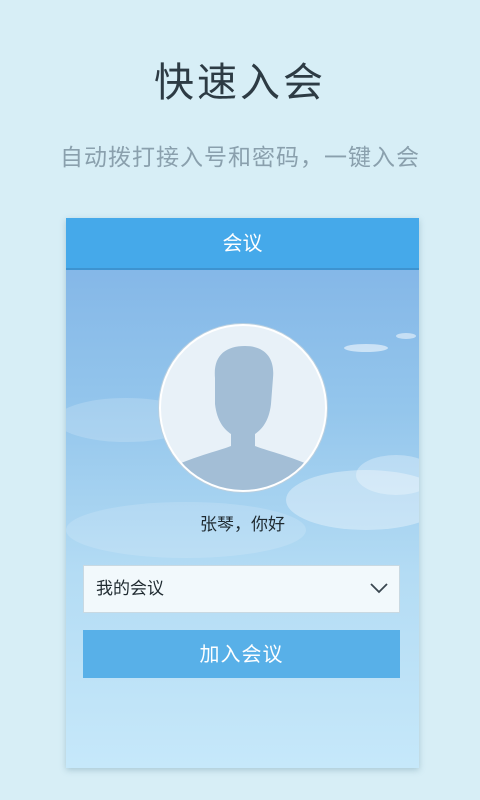 The height and width of the screenshot is (800, 480). I want to click on meeting-select-value: 我的会议, so click(130, 589).